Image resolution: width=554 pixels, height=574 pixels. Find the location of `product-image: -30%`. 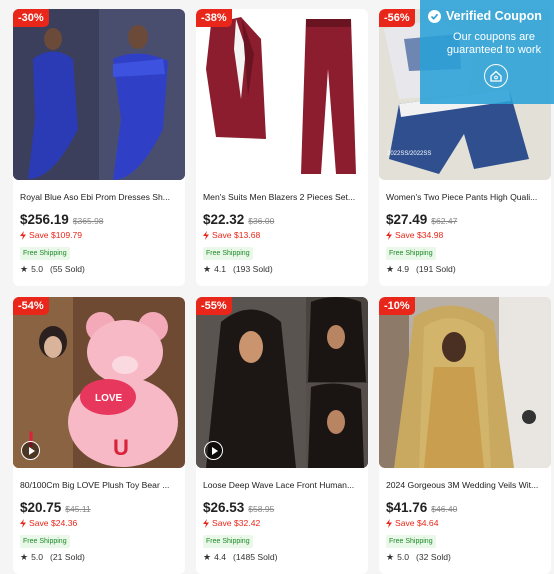

product-image: -30% is located at coordinates (99, 94).